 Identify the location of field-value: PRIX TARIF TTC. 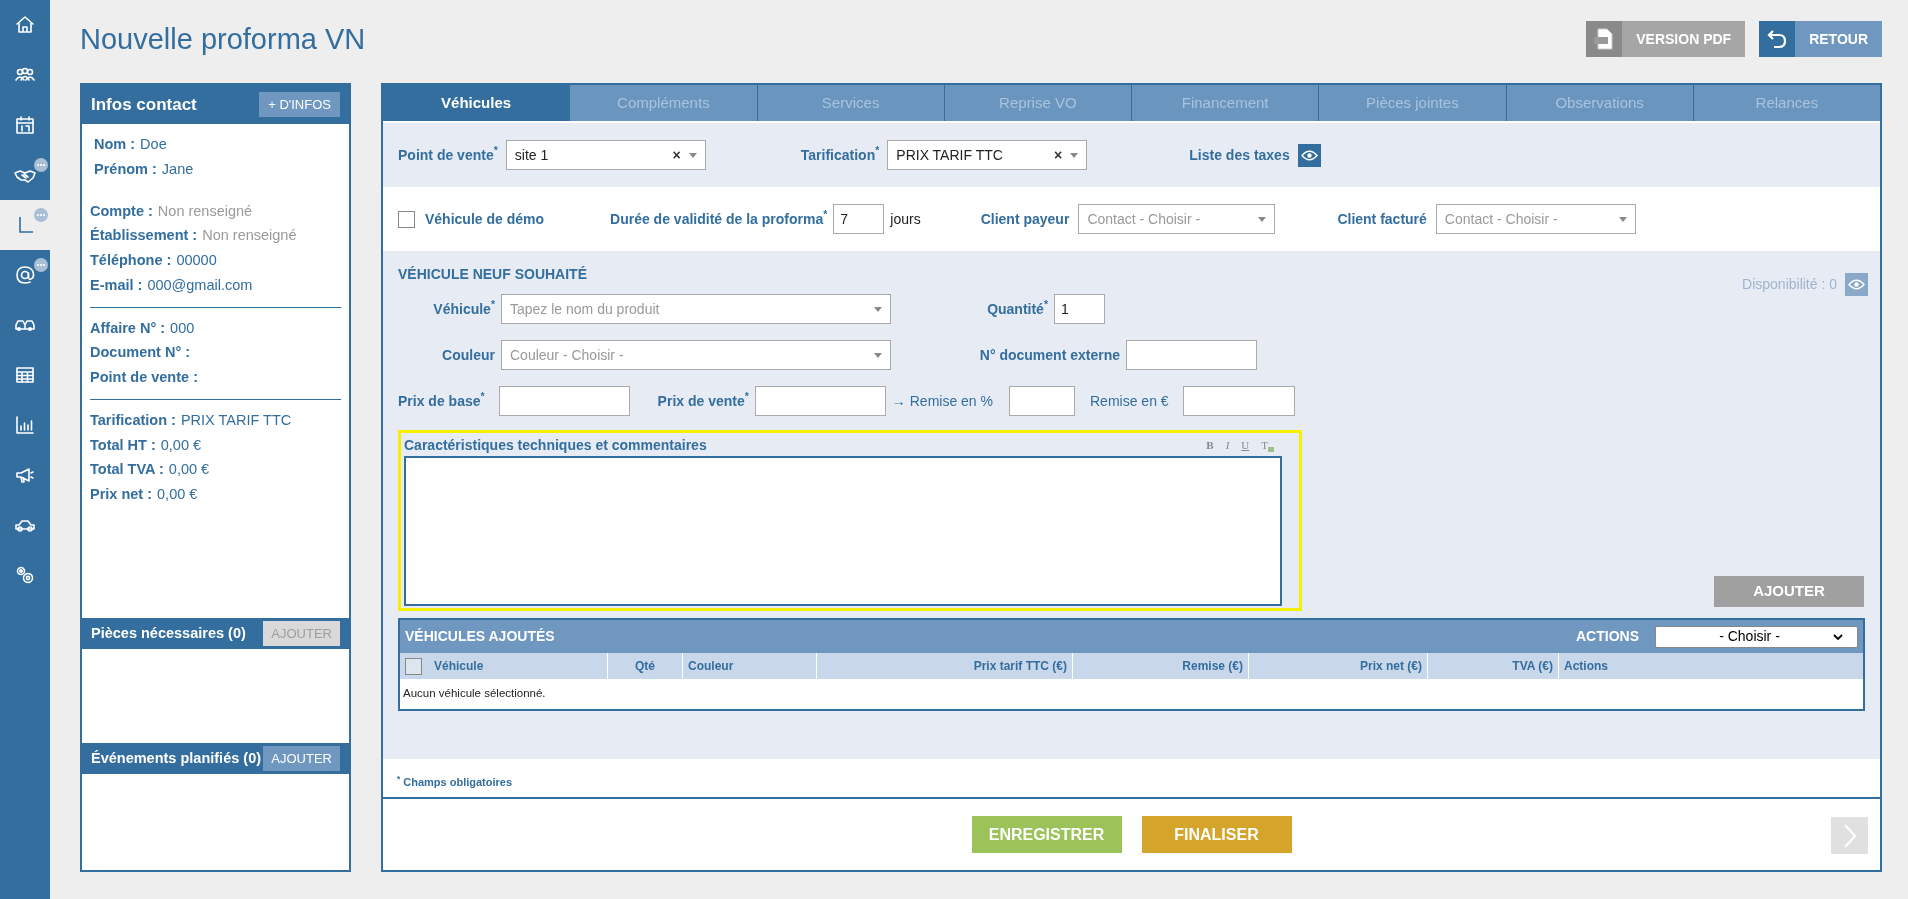
(236, 420).